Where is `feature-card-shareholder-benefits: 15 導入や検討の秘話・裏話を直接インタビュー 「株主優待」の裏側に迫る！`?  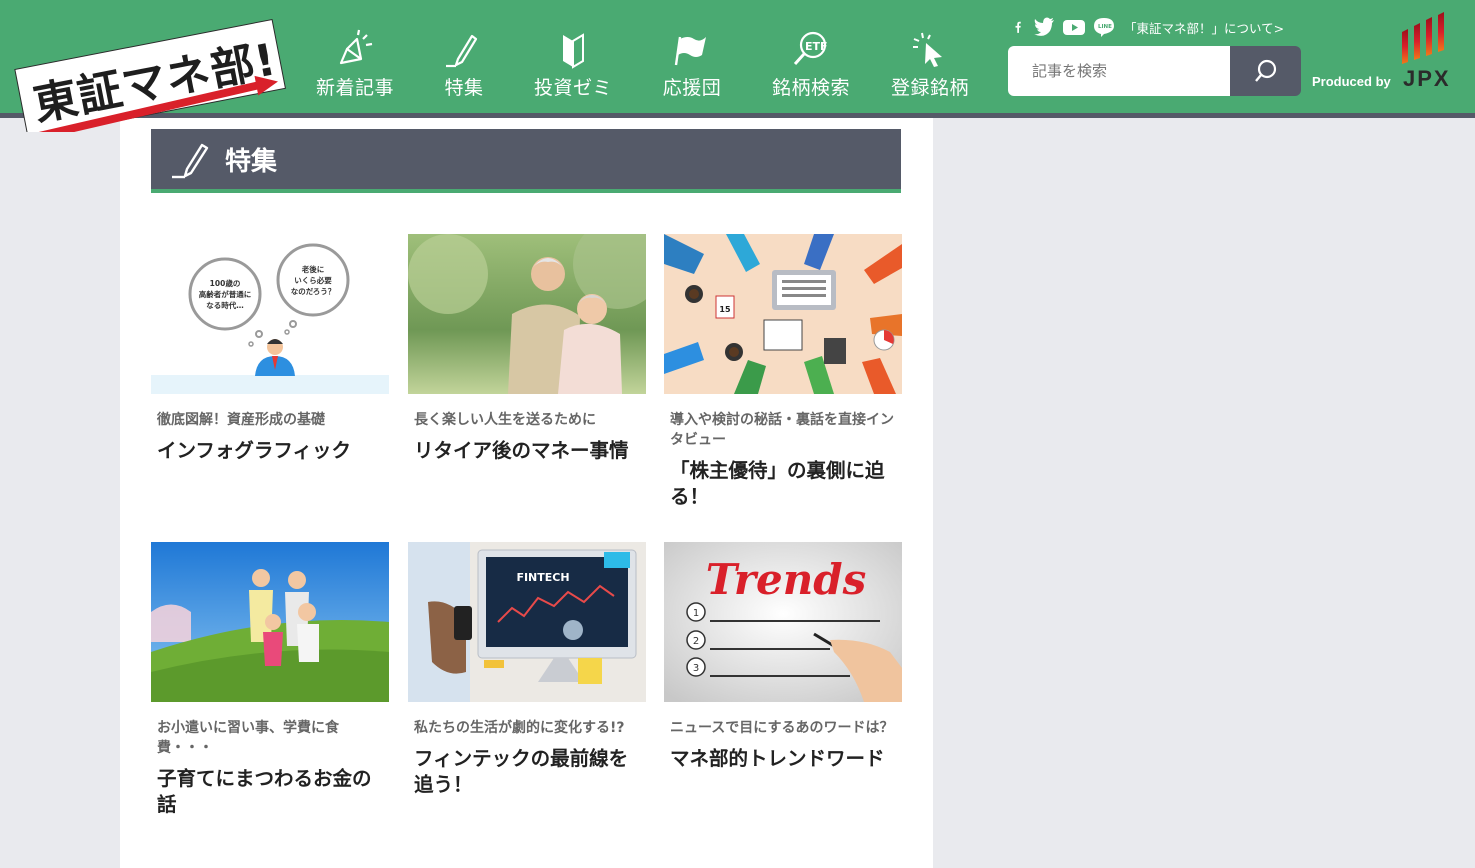 feature-card-shareholder-benefits: 15 導入や検討の秘話・裏話を直接インタビュー 「株主優待」の裏側に迫る！ is located at coordinates (783, 372).